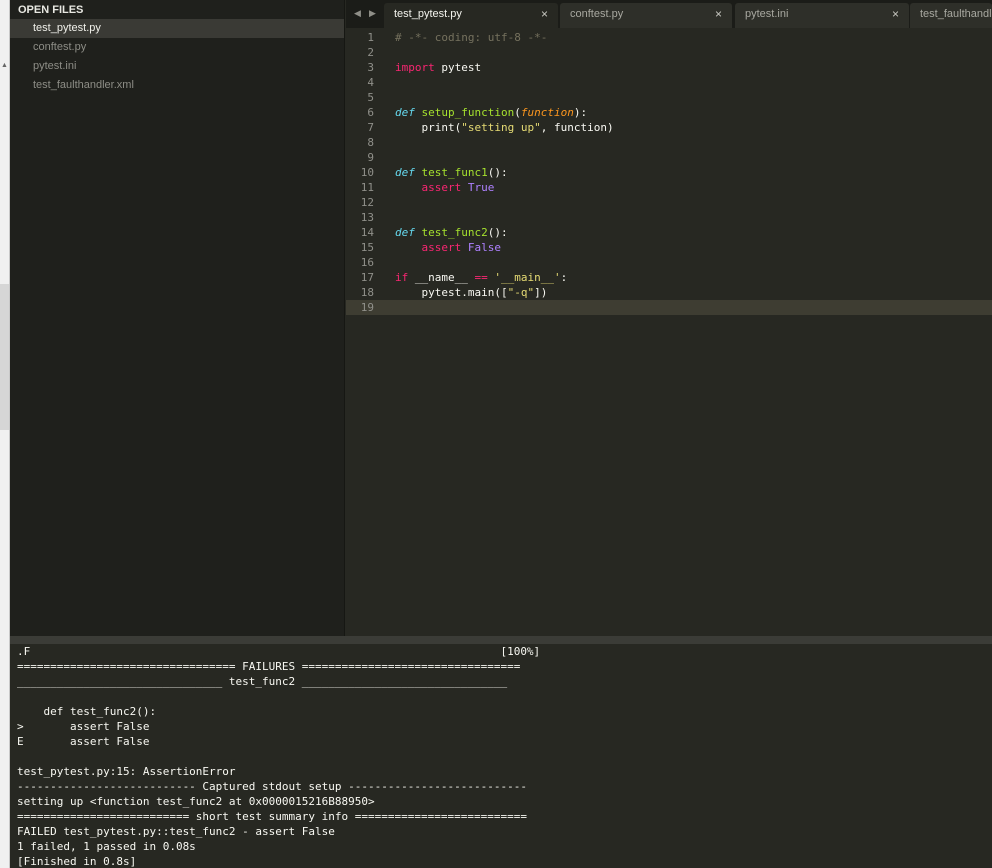  Describe the element at coordinates (177, 47) in the screenshot. I see `sidebar-file-conftest: conftest.py` at that location.